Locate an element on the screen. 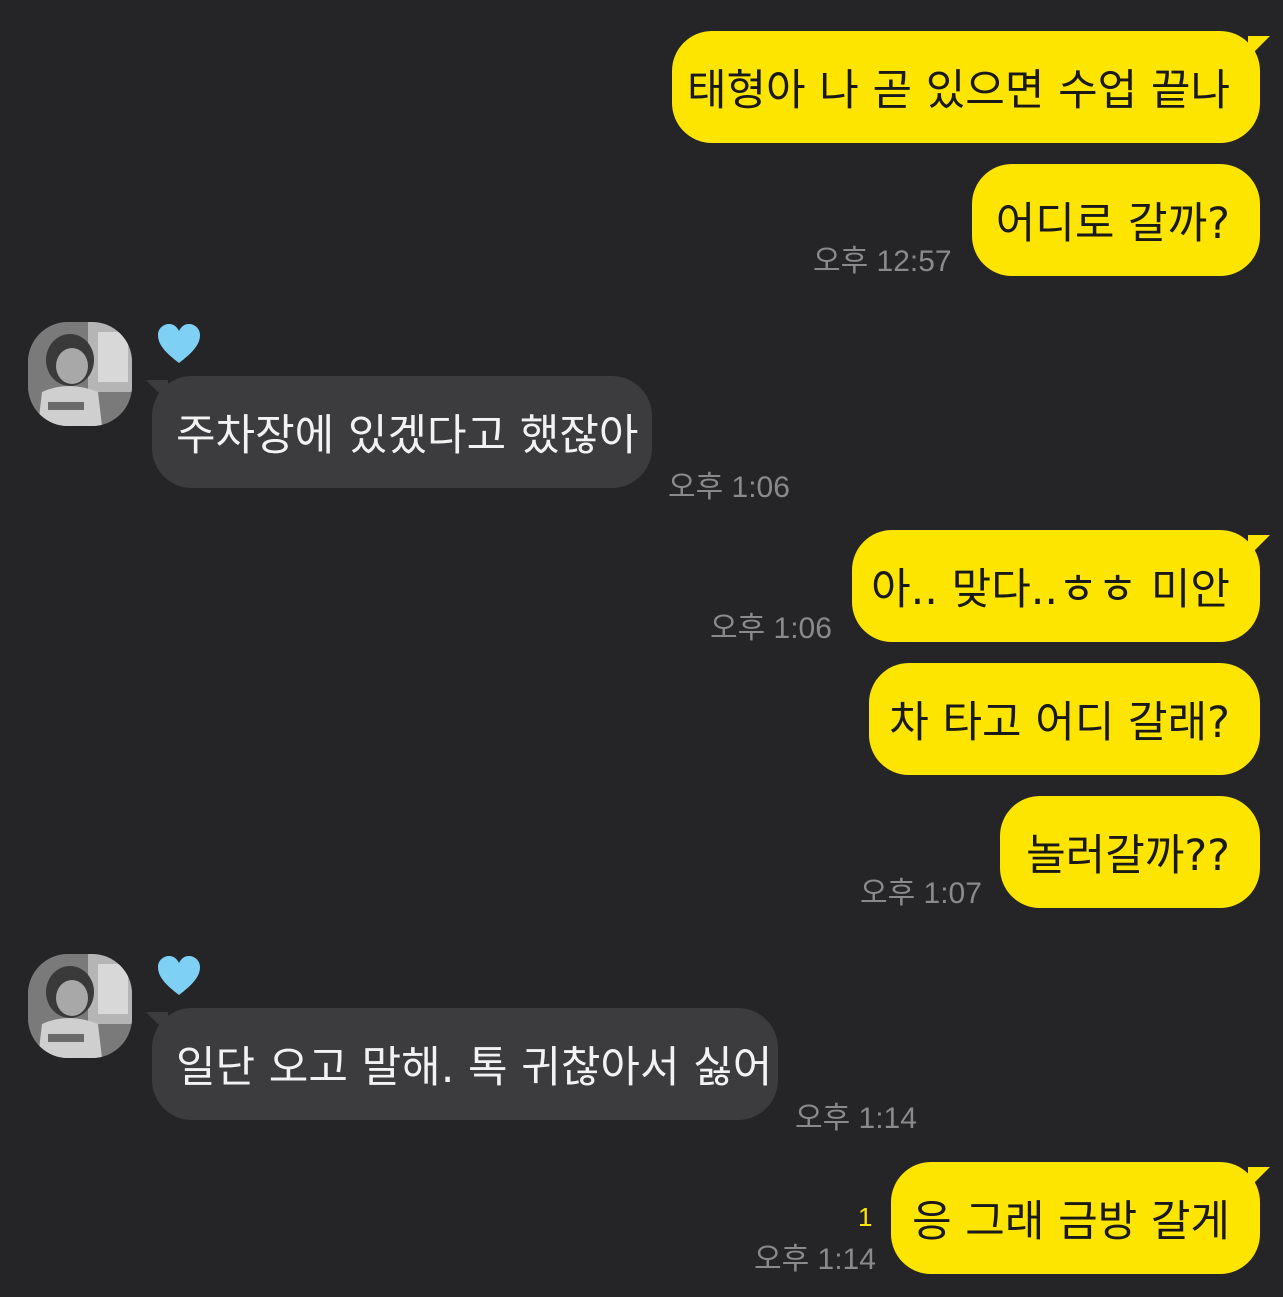  my-message-bubble: 차 타고 어디 갈래? is located at coordinates (1064, 719).